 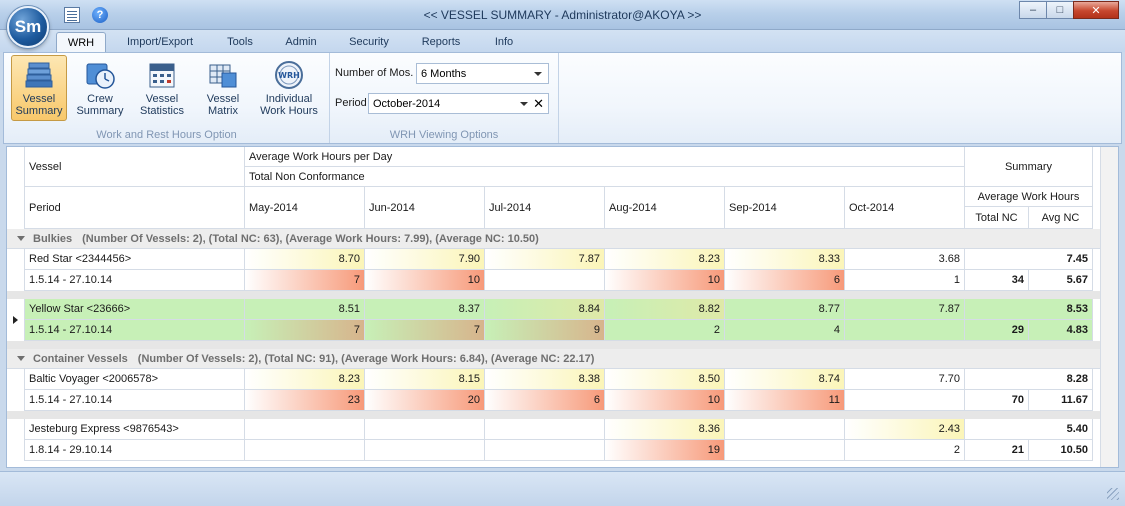 What do you see at coordinates (997, 330) in the screenshot?
I see `summary-total-nc-cell: 29` at bounding box center [997, 330].